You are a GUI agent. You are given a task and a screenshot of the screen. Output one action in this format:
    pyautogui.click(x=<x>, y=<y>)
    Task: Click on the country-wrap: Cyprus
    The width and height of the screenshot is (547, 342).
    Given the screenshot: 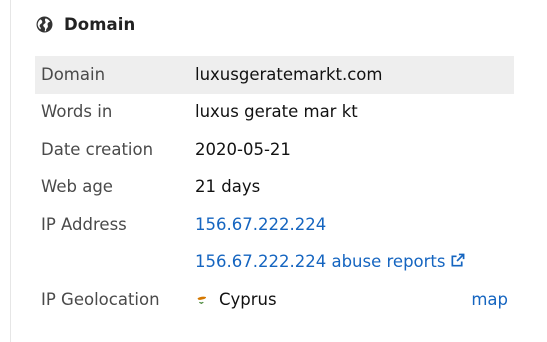 What is the action you would take?
    pyautogui.click(x=236, y=300)
    